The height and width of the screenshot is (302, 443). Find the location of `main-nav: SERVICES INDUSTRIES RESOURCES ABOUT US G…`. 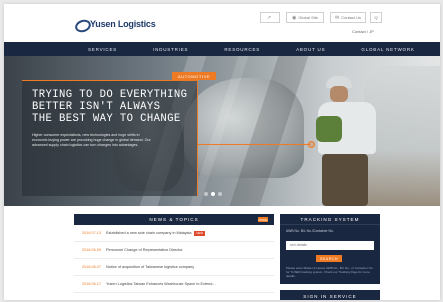

main-nav: SERVICES INDUSTRIES RESOURCES ABOUT US G… is located at coordinates (222, 49).